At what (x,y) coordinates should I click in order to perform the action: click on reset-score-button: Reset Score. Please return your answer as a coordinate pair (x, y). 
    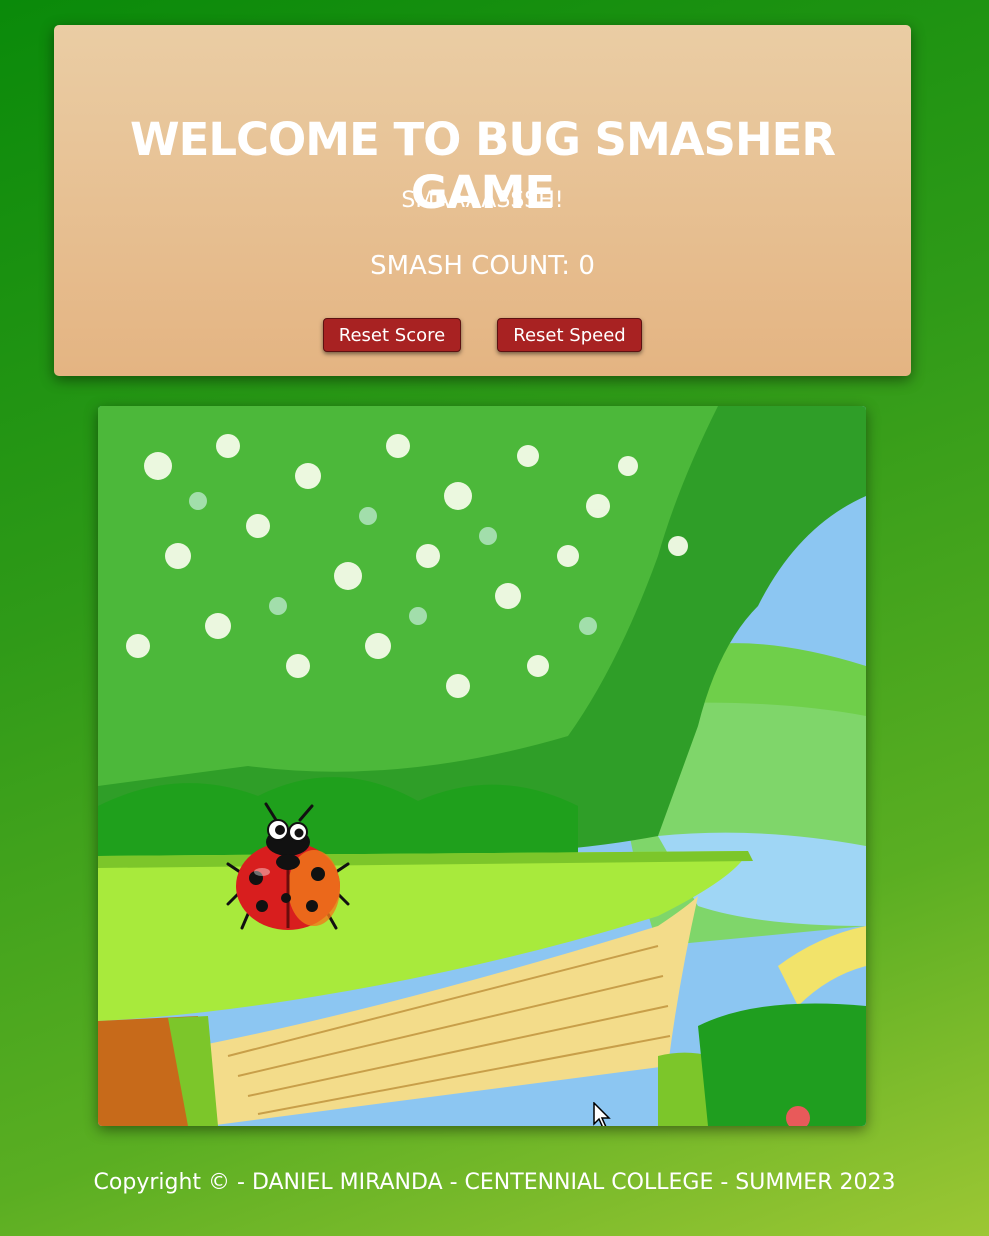
    Looking at the image, I should click on (392, 335).